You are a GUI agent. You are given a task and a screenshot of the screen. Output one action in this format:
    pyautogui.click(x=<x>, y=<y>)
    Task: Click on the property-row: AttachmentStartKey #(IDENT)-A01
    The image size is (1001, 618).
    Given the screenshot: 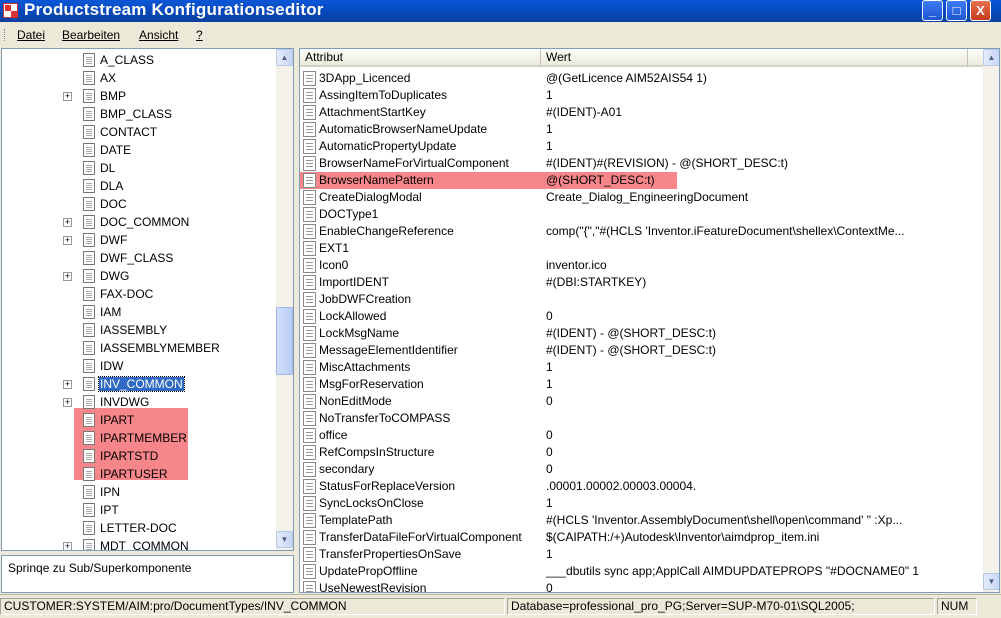 What is the action you would take?
    pyautogui.click(x=642, y=112)
    